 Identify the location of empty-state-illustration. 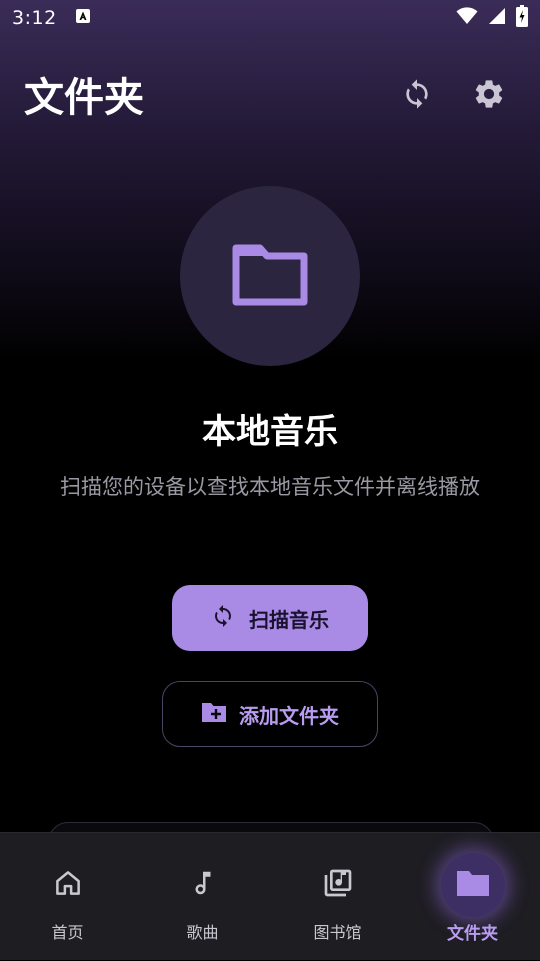
(270, 276).